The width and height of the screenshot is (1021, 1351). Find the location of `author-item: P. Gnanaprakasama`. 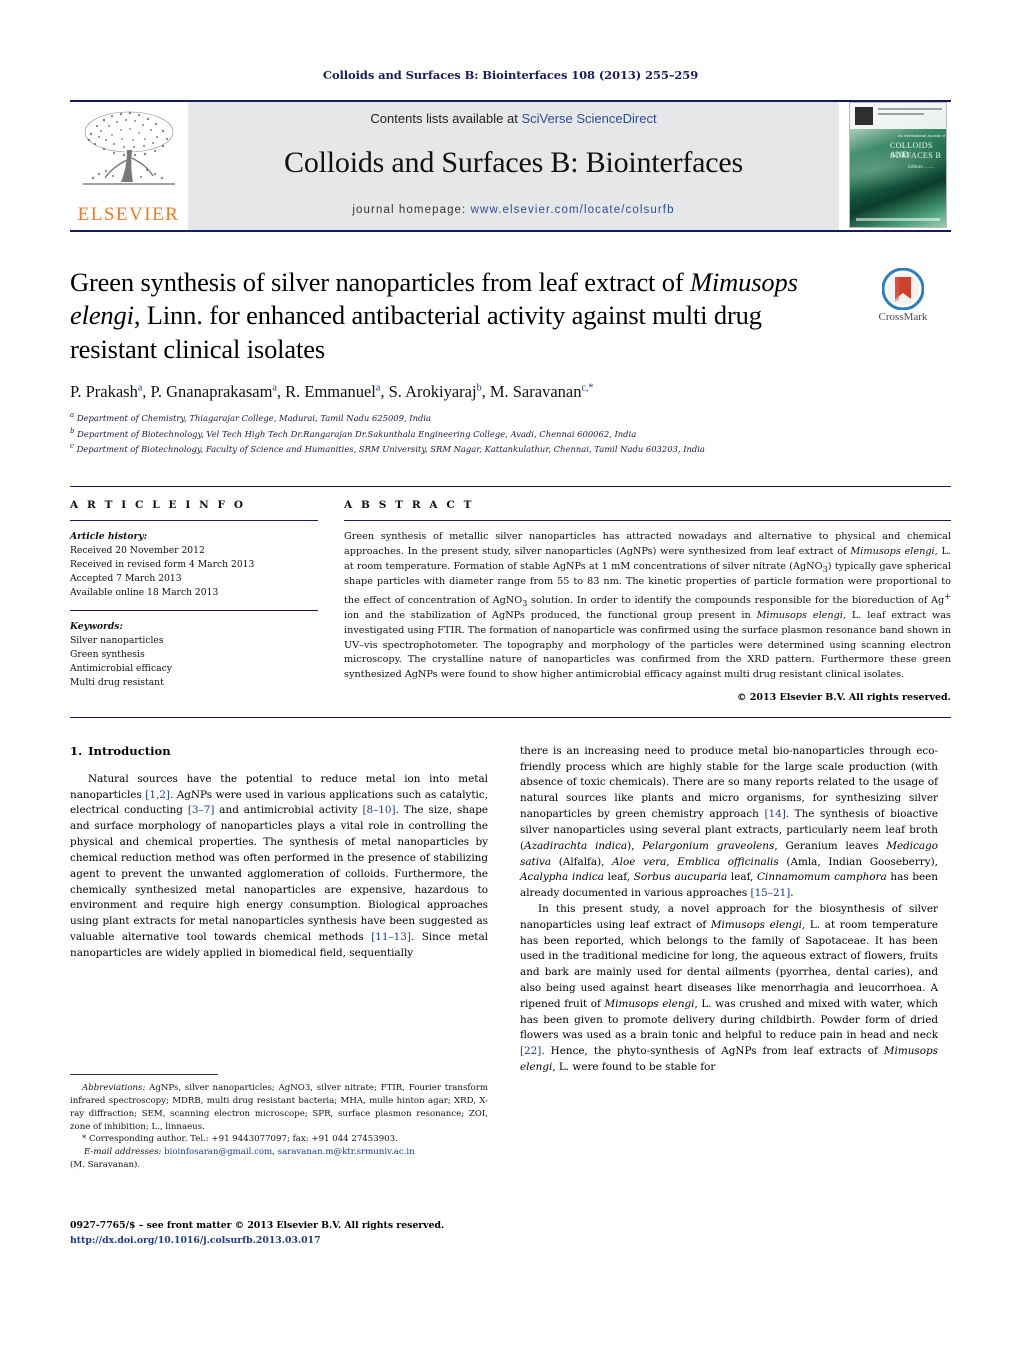

author-item: P. Gnanaprakasama is located at coordinates (214, 391).